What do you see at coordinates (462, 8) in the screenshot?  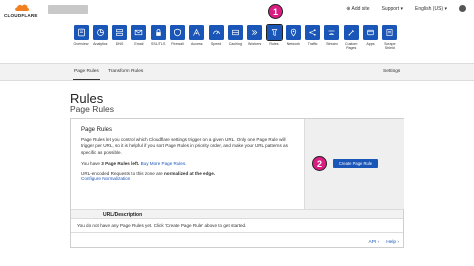 I see `user-icon` at bounding box center [462, 8].